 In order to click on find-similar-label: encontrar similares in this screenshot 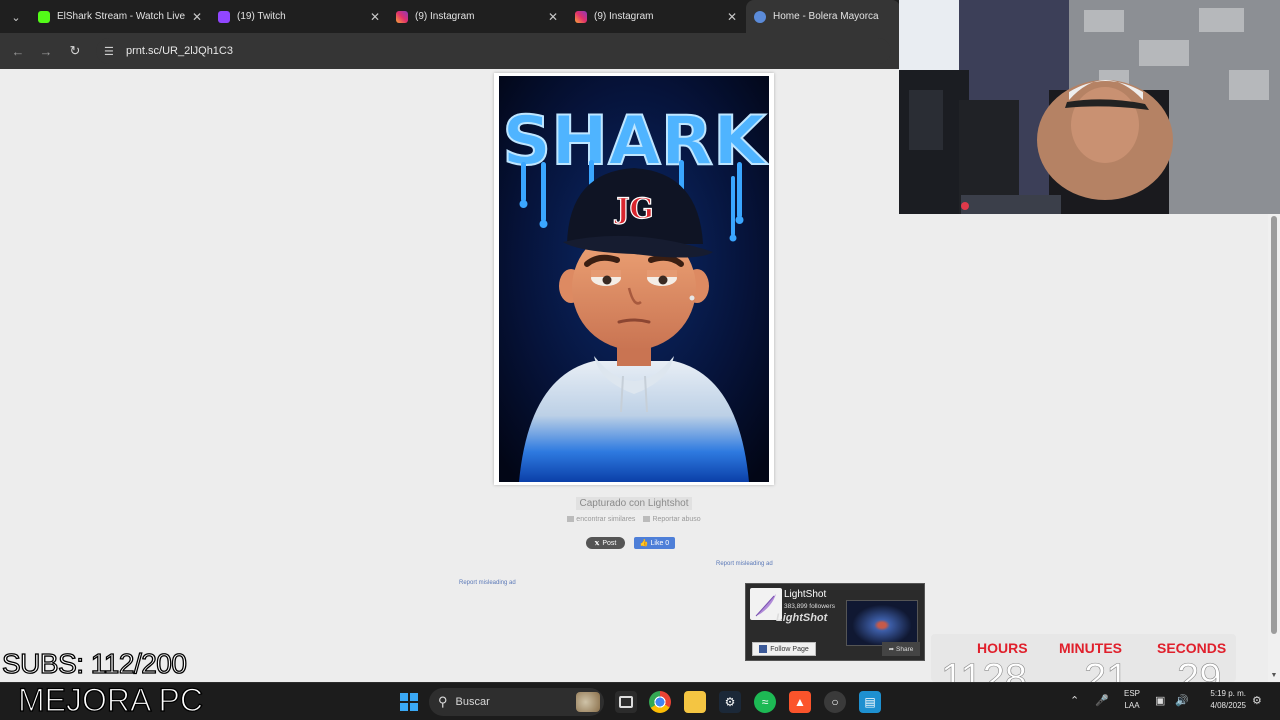, I will do `click(605, 519)`.